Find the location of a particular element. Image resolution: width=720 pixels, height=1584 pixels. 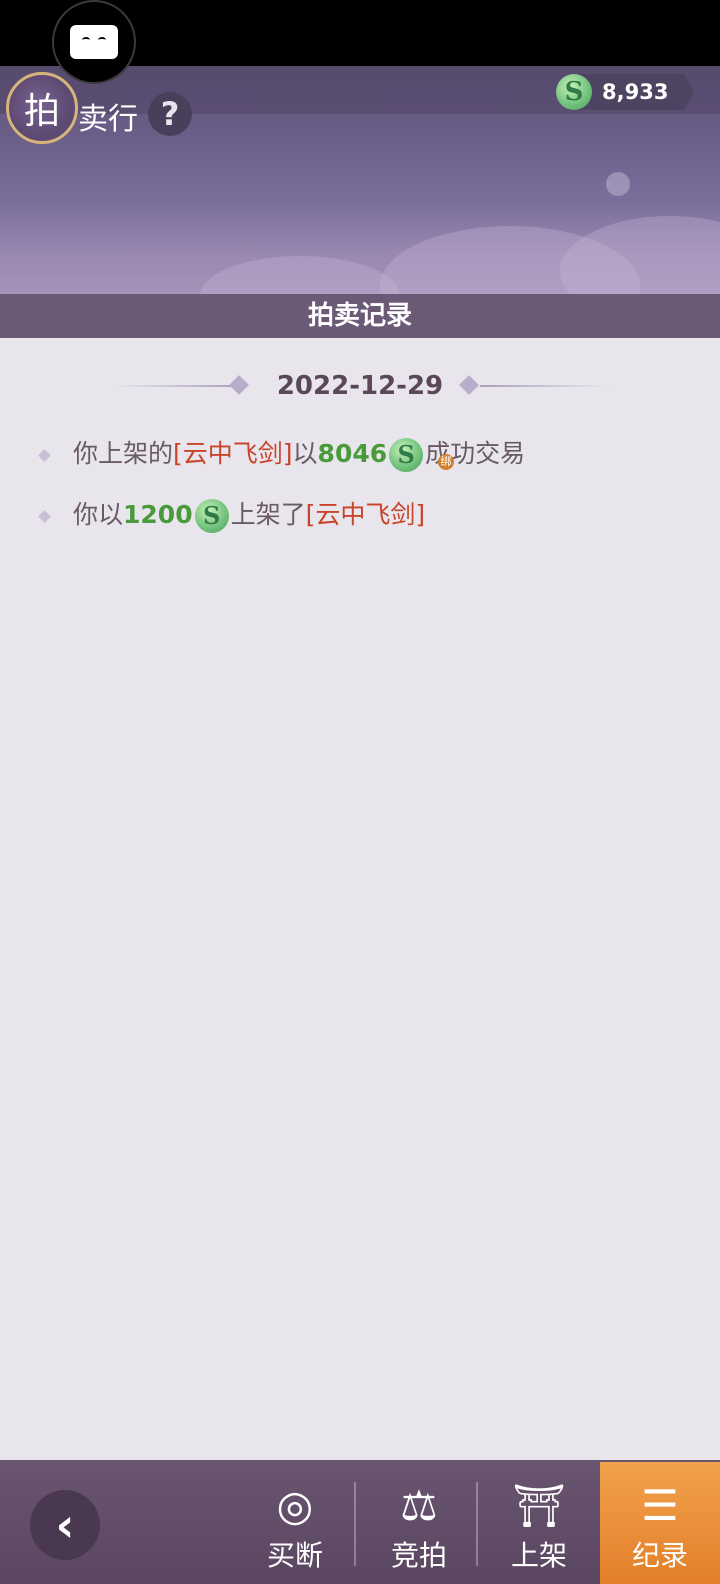

record-item: 你以1200 上架了[云中飞剑] is located at coordinates (232, 515).